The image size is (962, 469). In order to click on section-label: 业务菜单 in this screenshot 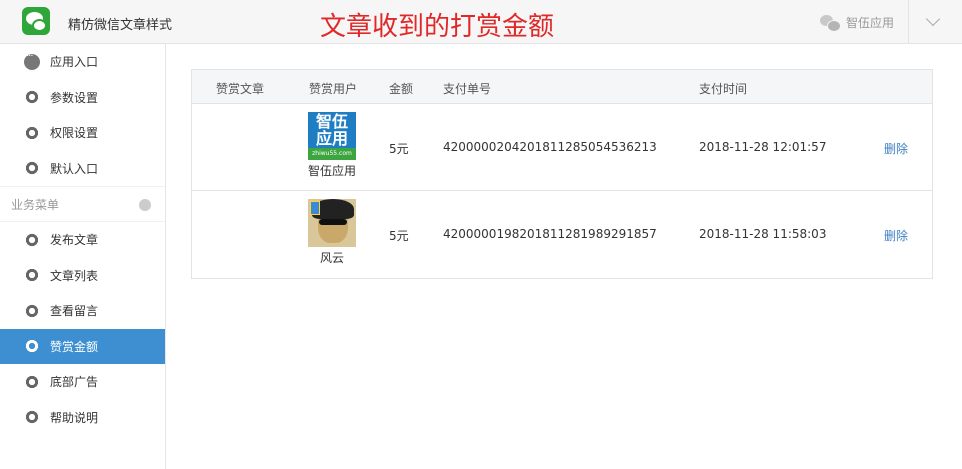, I will do `click(35, 204)`.